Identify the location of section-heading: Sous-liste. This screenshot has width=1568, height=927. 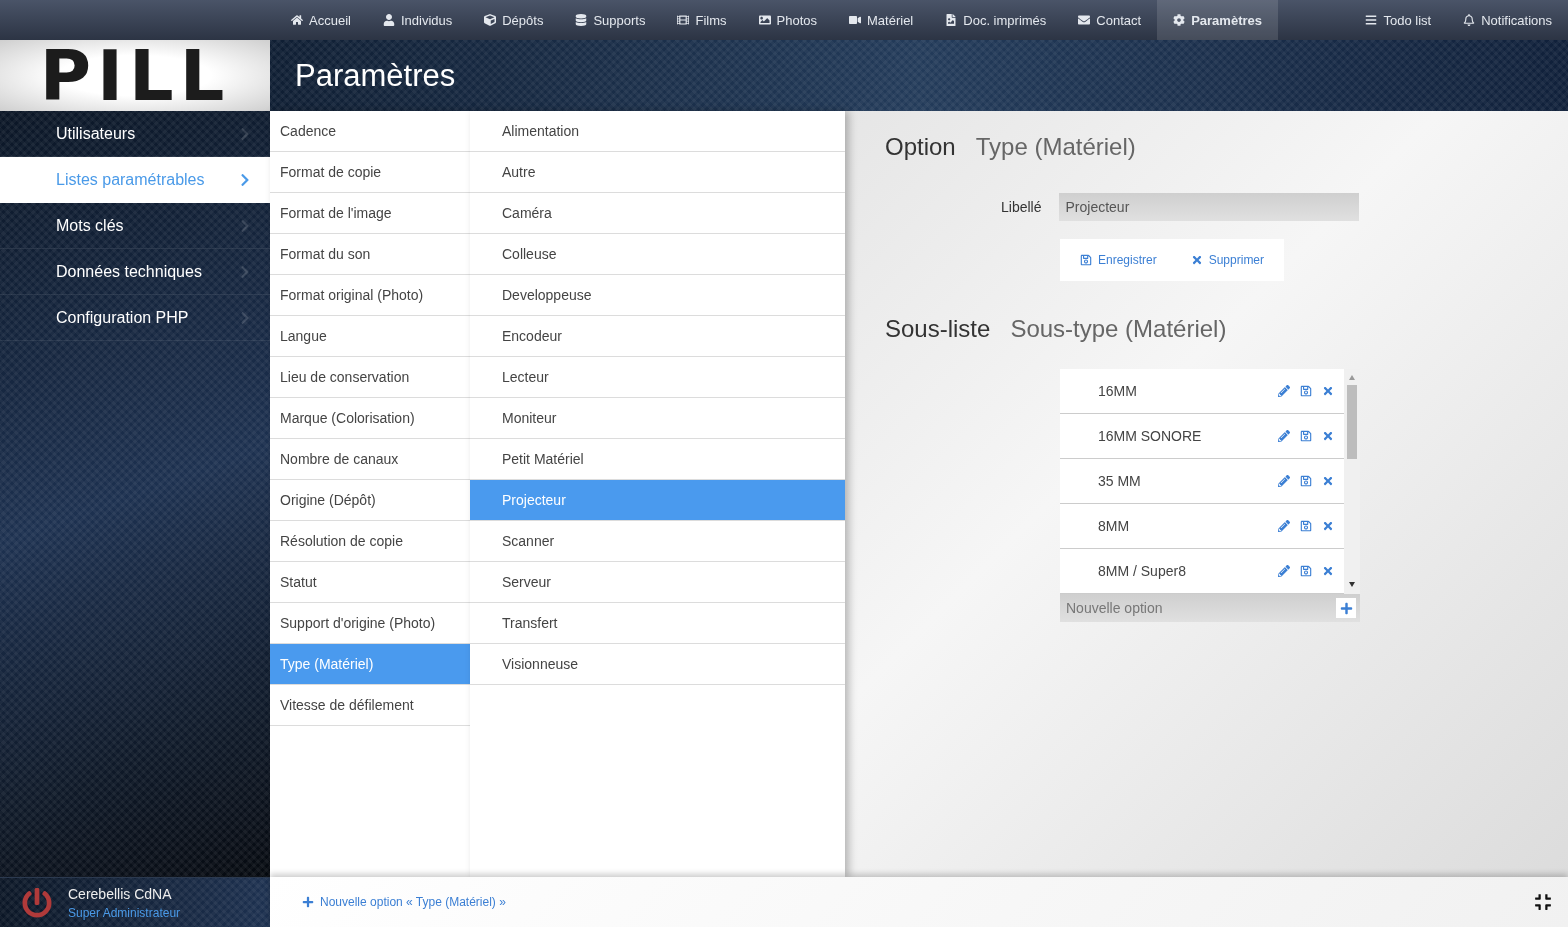
(938, 329).